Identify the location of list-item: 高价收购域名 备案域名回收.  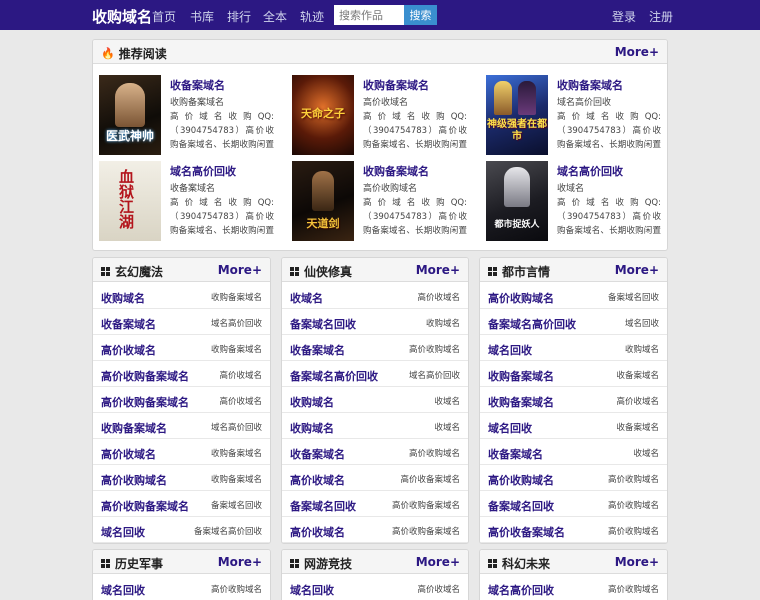
(573, 296).